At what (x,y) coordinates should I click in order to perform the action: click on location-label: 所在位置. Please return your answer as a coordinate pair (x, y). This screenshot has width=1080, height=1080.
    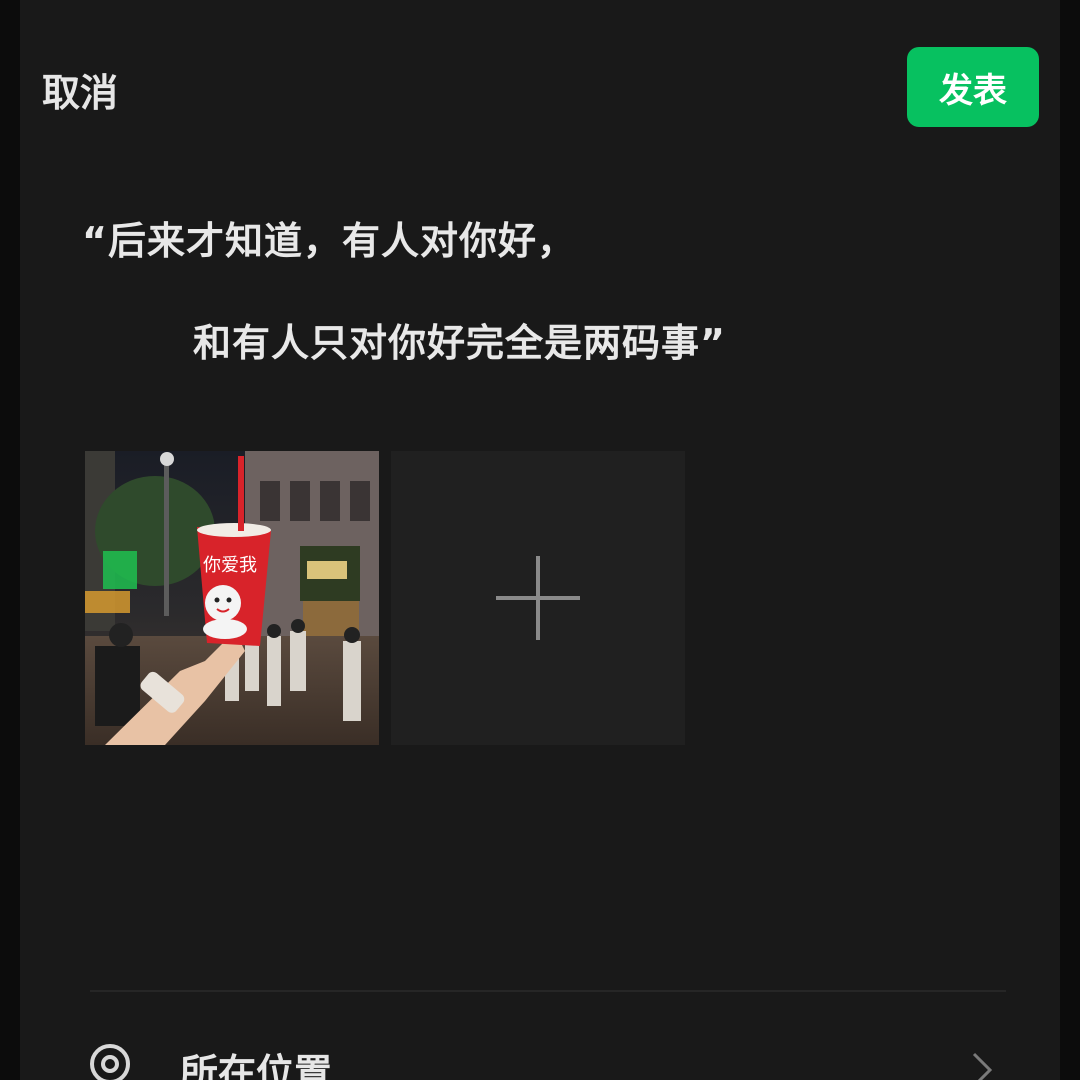
    Looking at the image, I should click on (256, 1065).